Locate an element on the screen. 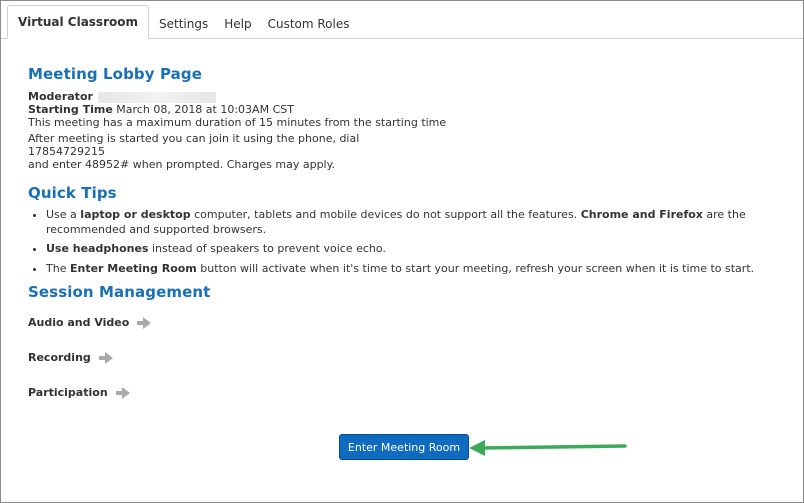  phone-number: 17854729215 is located at coordinates (66, 151).